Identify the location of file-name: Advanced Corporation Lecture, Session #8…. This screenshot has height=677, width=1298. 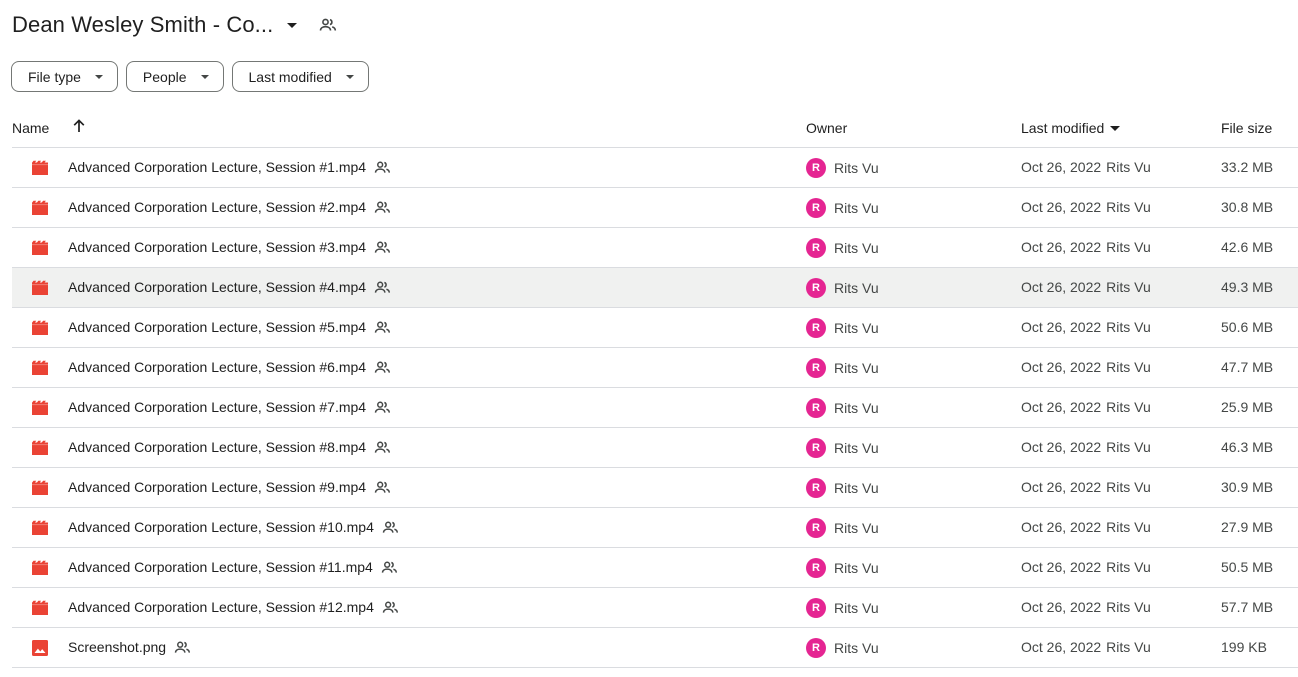
(217, 447).